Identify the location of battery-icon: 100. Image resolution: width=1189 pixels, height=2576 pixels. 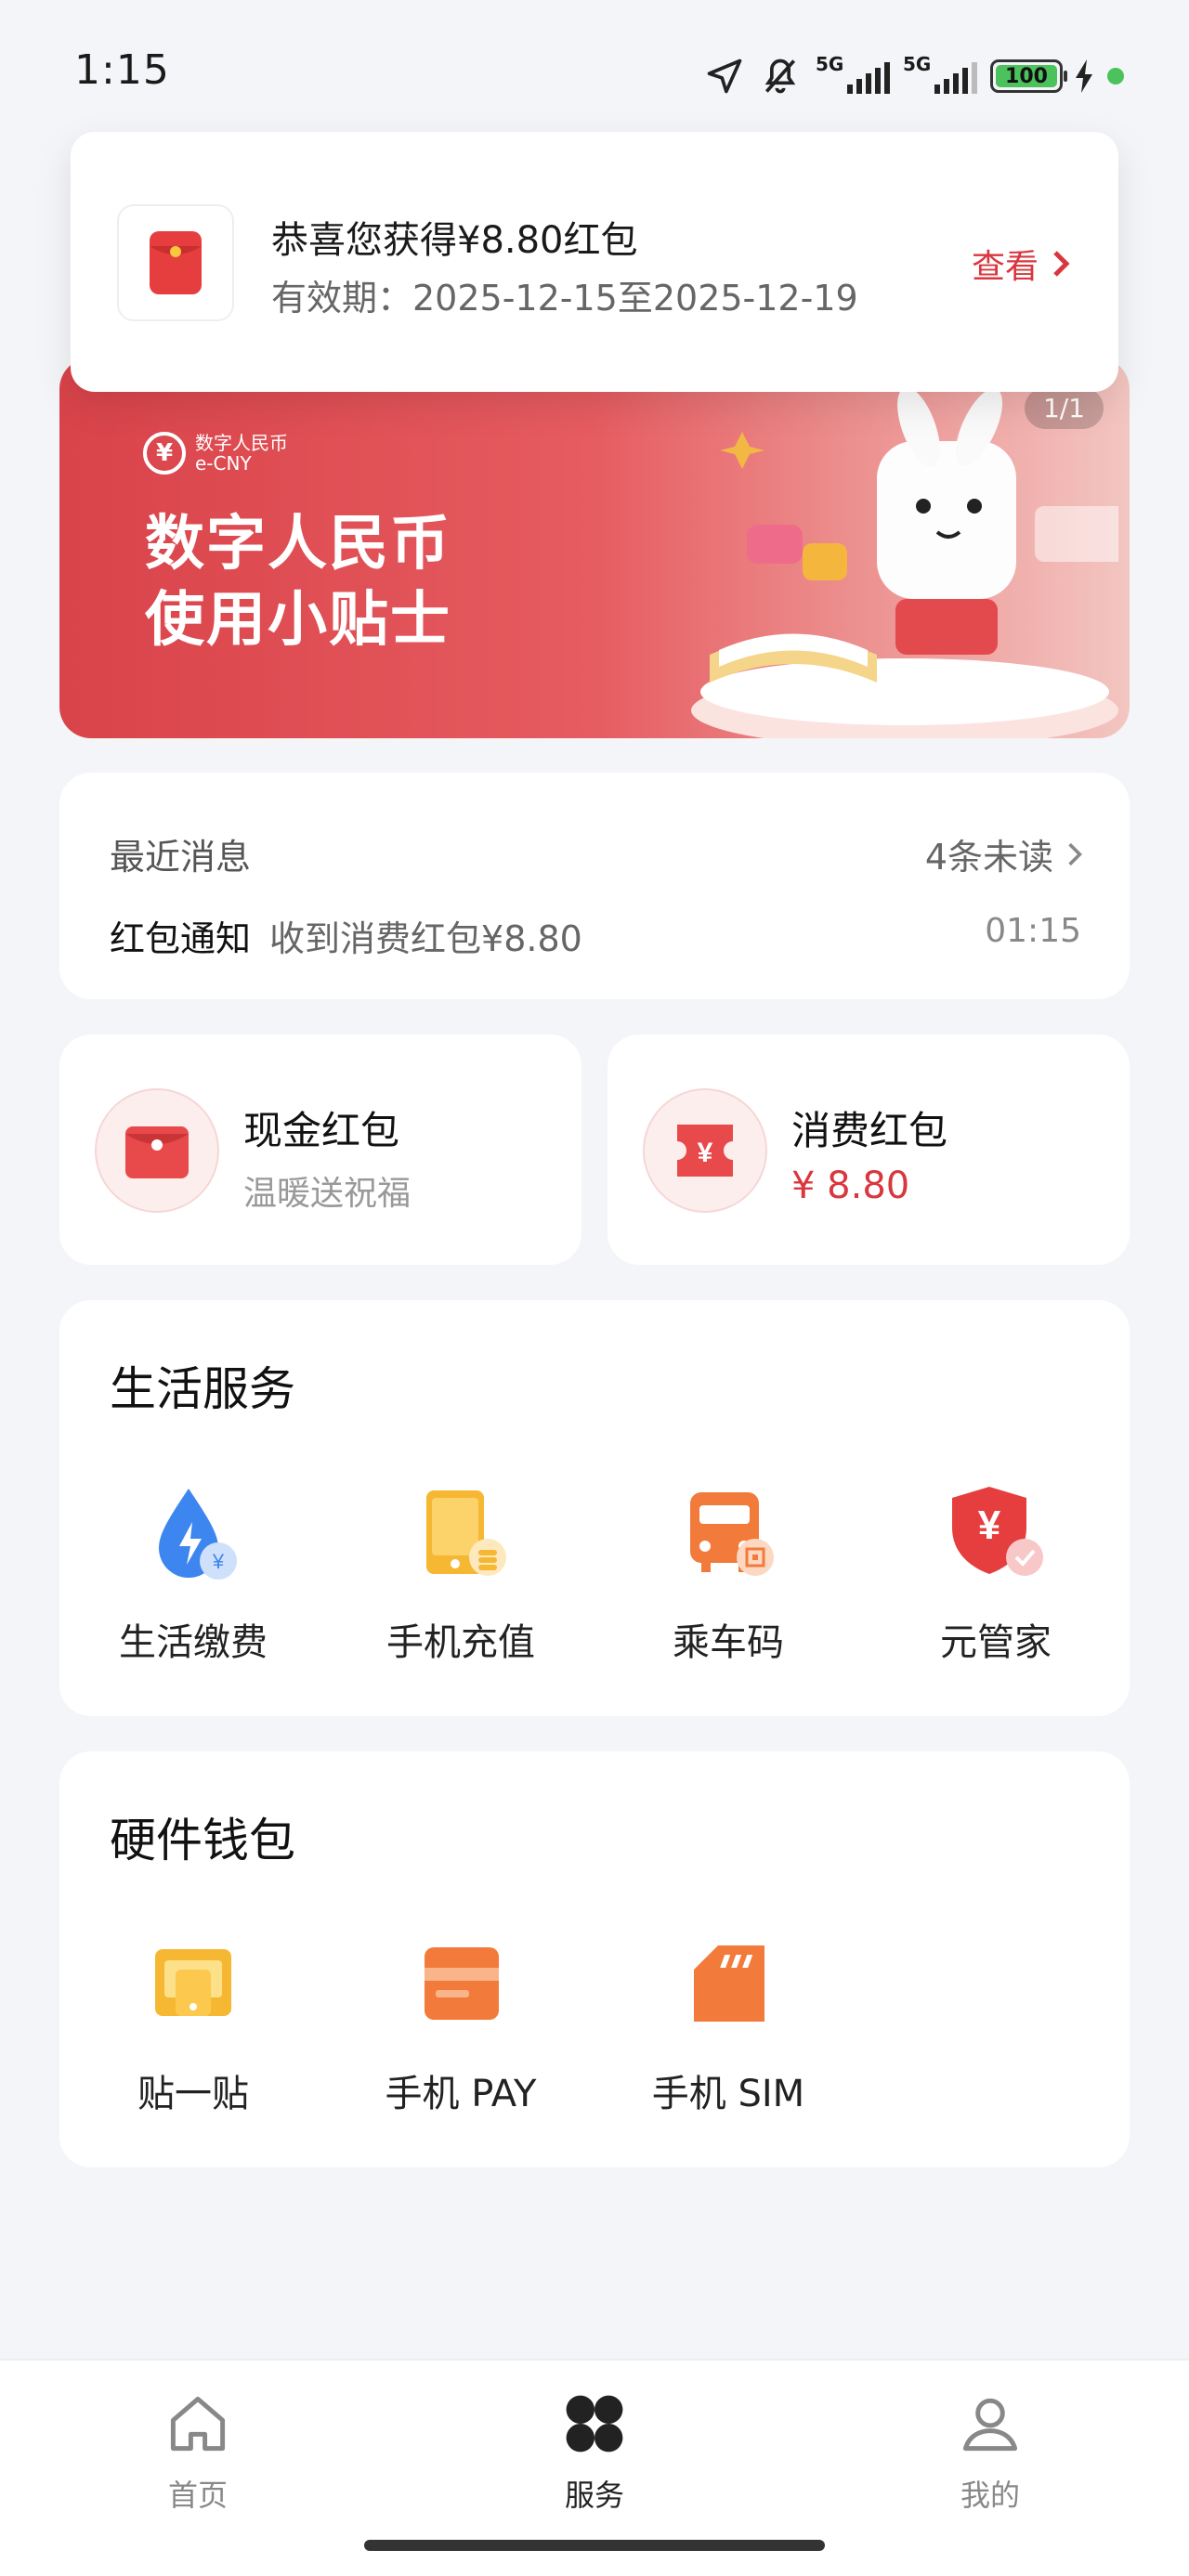
(1029, 76).